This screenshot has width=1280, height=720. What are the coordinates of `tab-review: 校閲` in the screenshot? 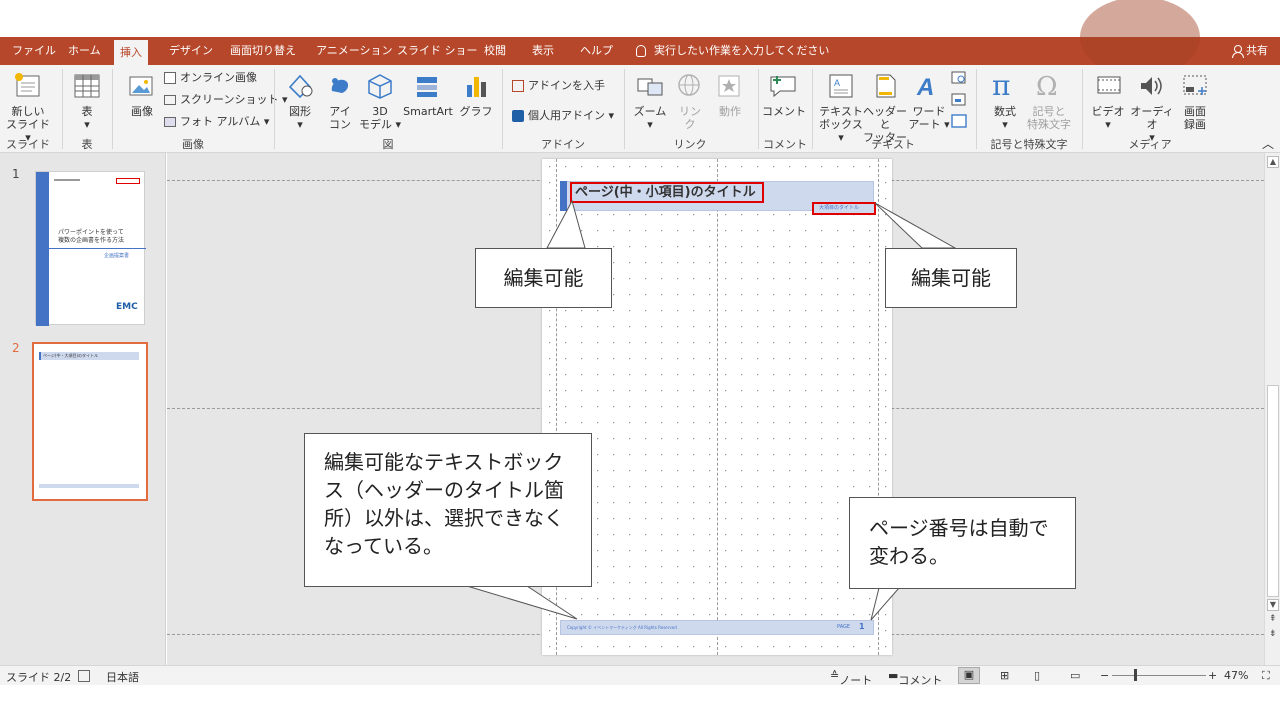 It's located at (495, 51).